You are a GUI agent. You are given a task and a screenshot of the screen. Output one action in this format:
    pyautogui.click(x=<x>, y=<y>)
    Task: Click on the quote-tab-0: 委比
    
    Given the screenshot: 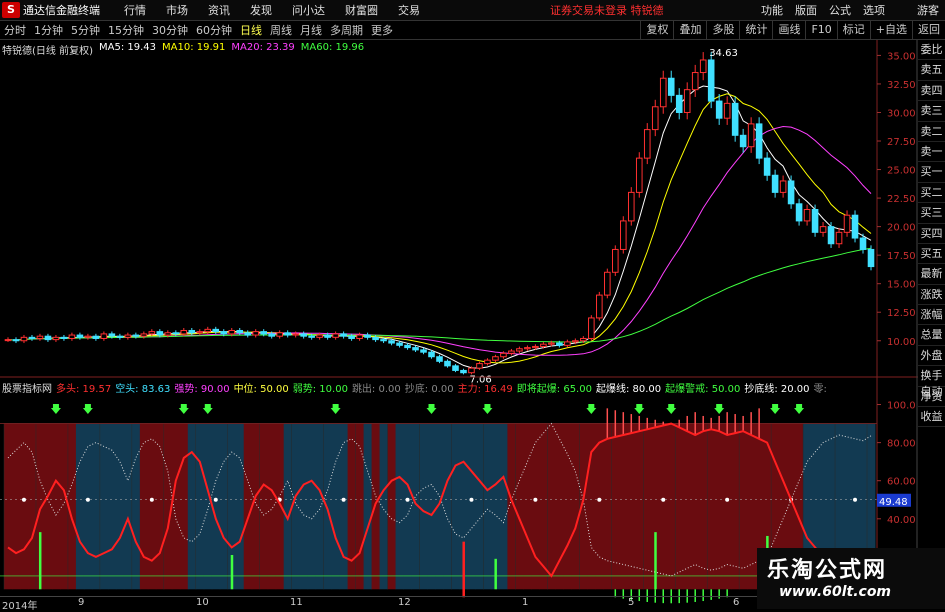 What is the action you would take?
    pyautogui.click(x=931, y=50)
    